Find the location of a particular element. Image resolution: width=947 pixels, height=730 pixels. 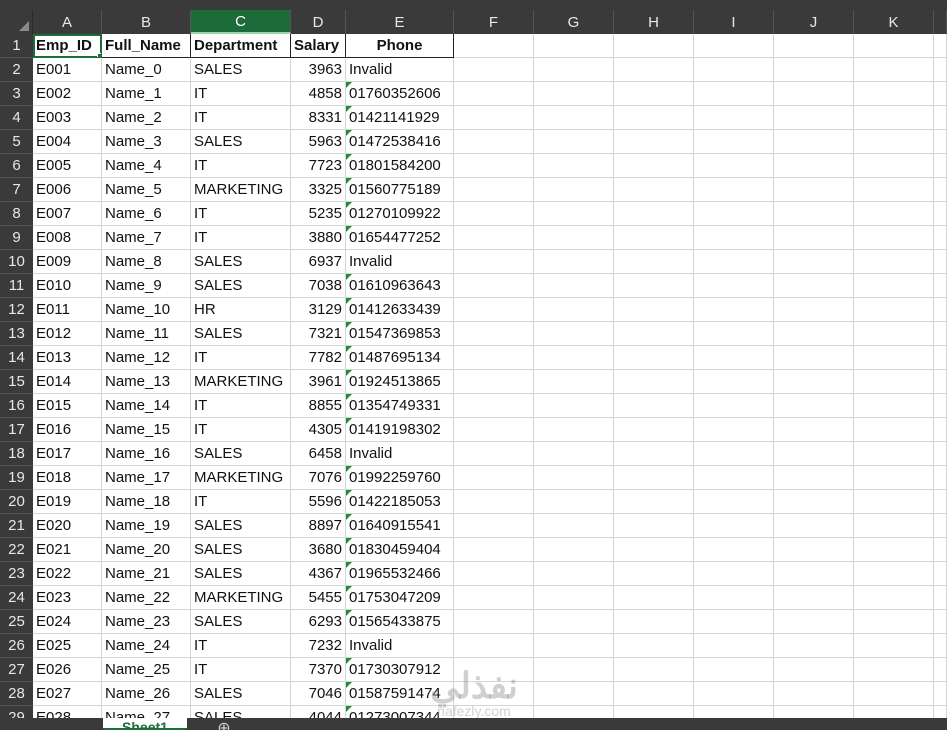

cell-salary: 3325 is located at coordinates (318, 190).